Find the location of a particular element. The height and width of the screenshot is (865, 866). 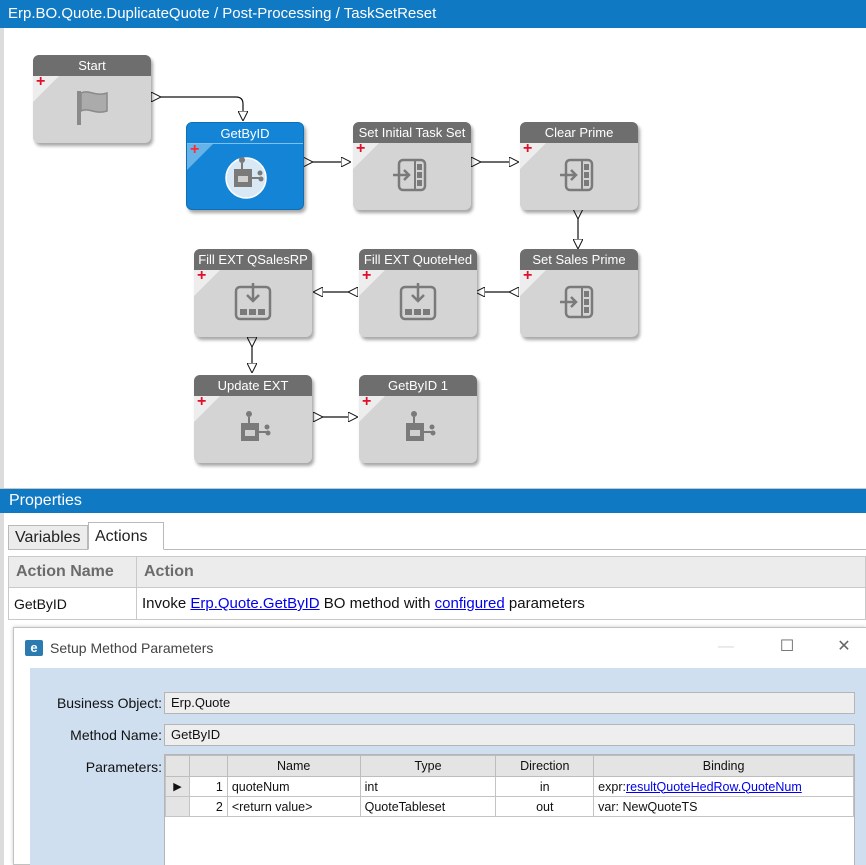

node-title: Set Initial Task Set is located at coordinates (412, 132).